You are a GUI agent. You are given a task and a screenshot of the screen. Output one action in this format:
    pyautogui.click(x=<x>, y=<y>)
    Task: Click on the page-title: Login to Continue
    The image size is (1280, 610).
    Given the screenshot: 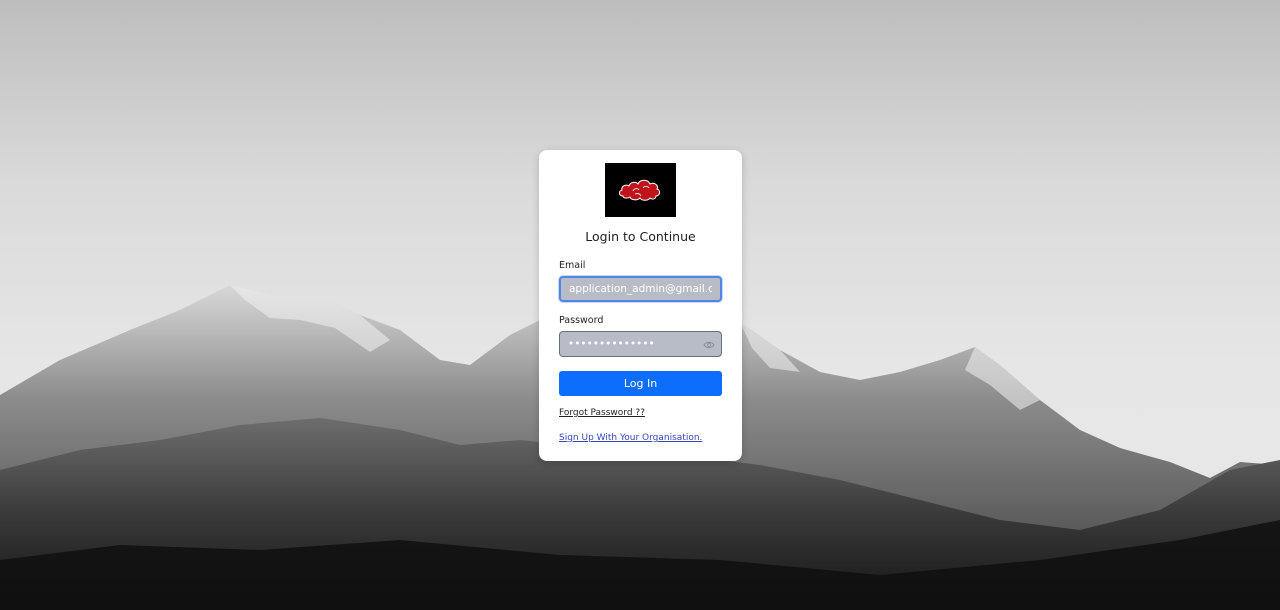 What is the action you would take?
    pyautogui.click(x=640, y=236)
    